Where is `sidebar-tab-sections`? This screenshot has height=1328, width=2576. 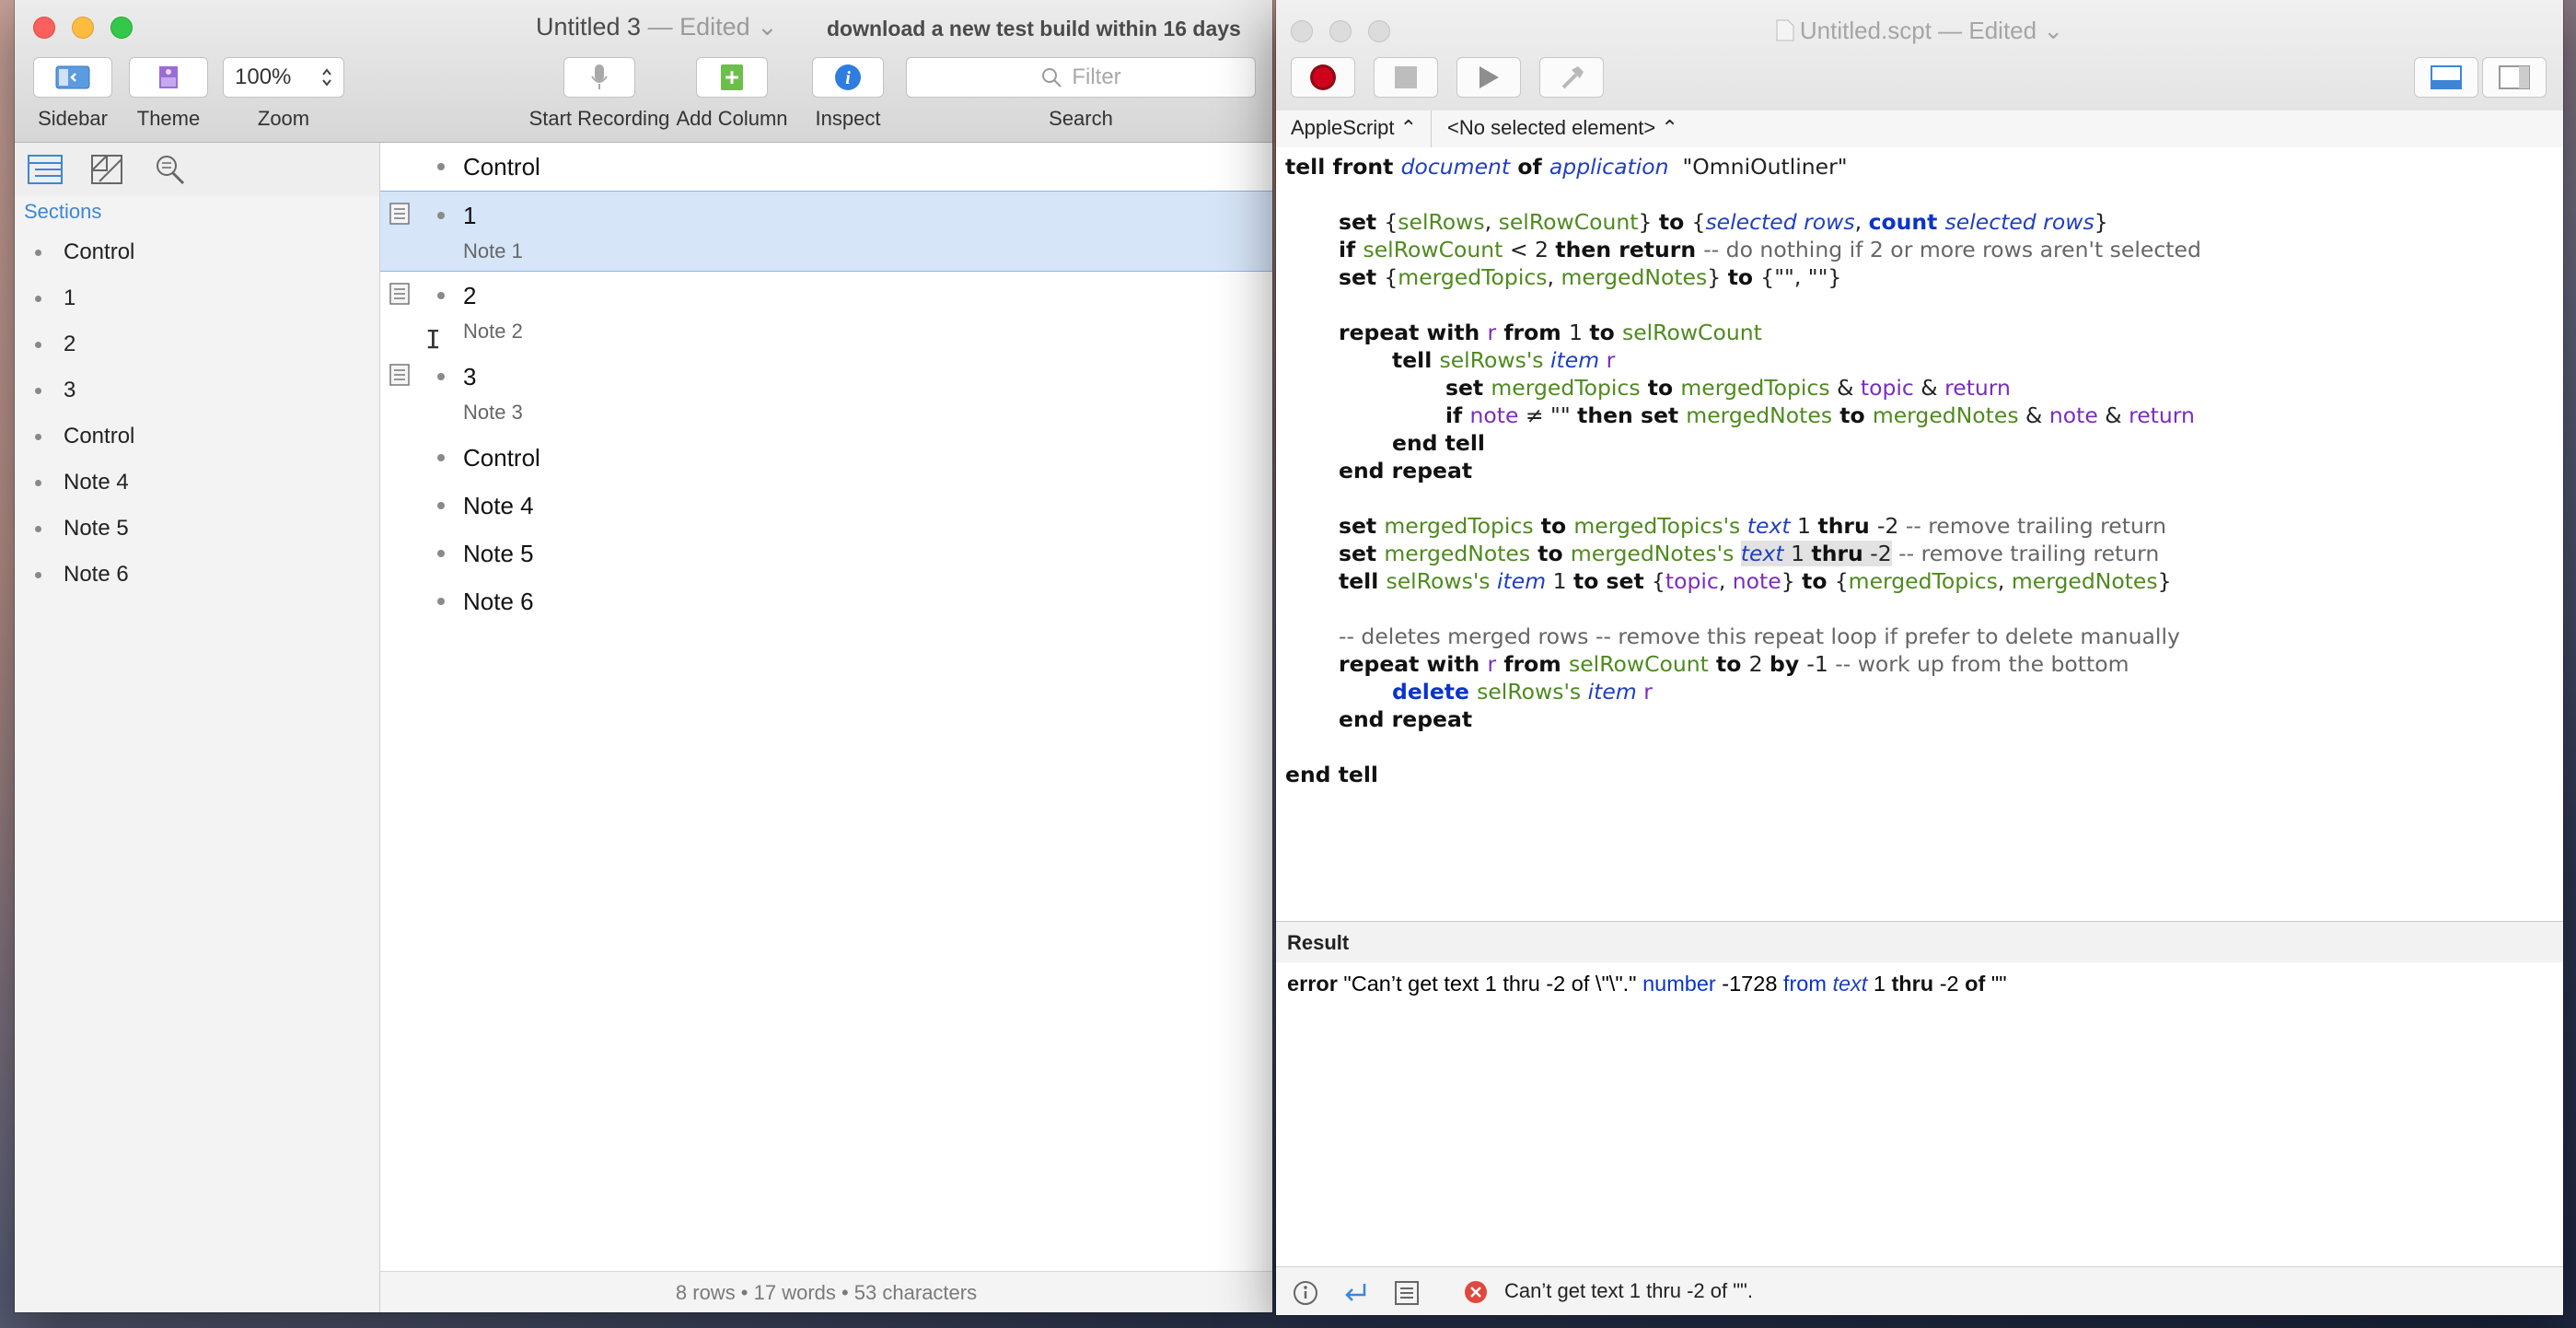
sidebar-tab-sections is located at coordinates (45, 169).